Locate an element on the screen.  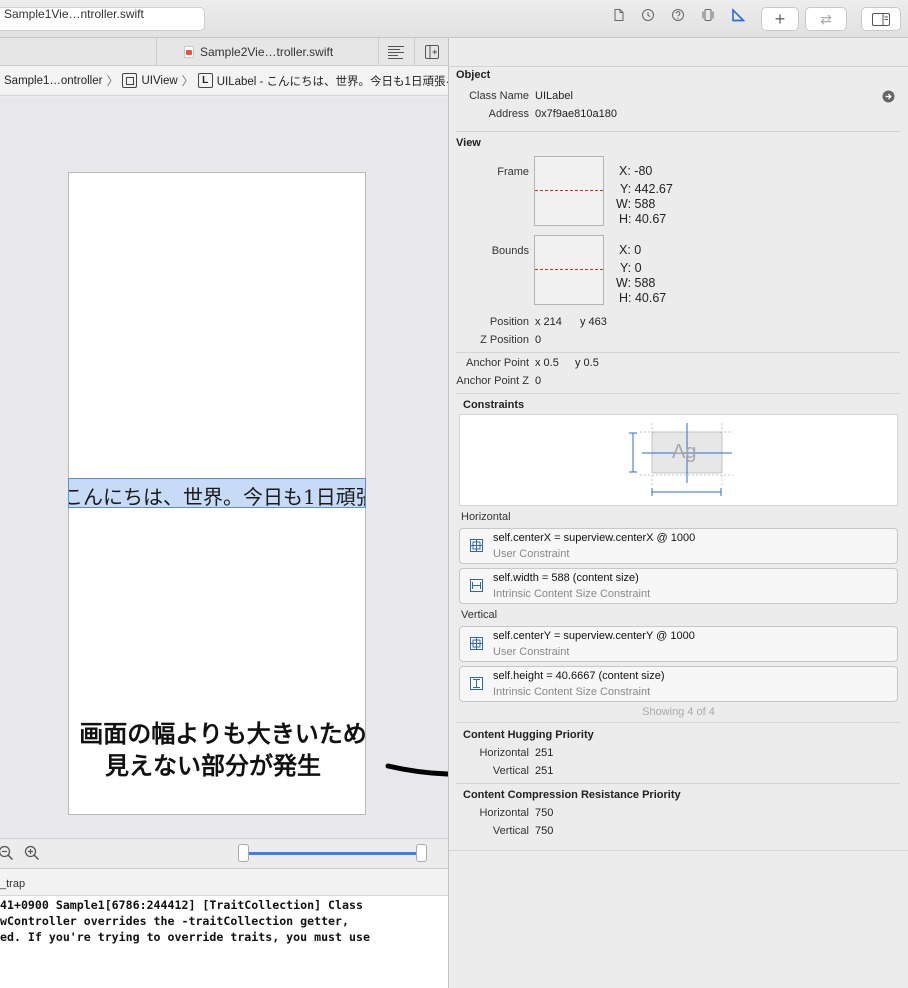
frame-x: X: -80 is located at coordinates (636, 171).